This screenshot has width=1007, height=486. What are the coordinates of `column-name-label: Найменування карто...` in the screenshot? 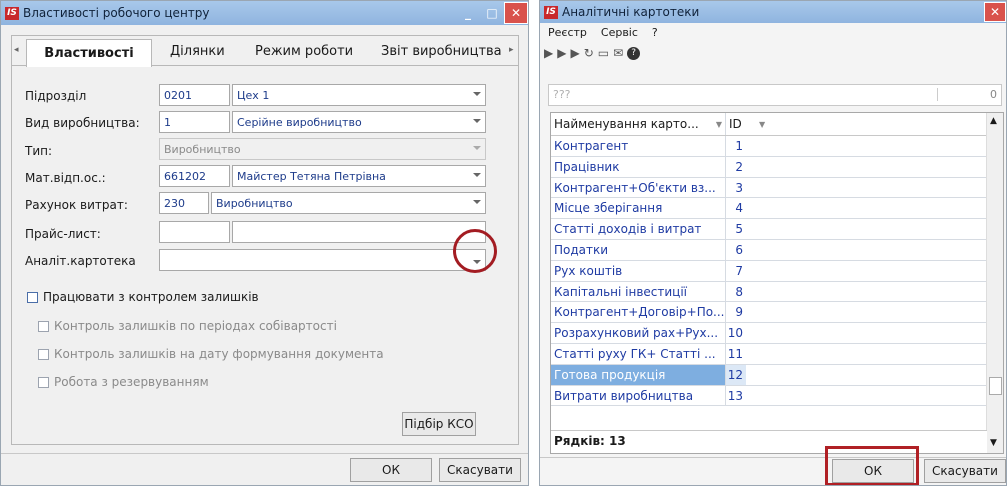 It's located at (626, 124).